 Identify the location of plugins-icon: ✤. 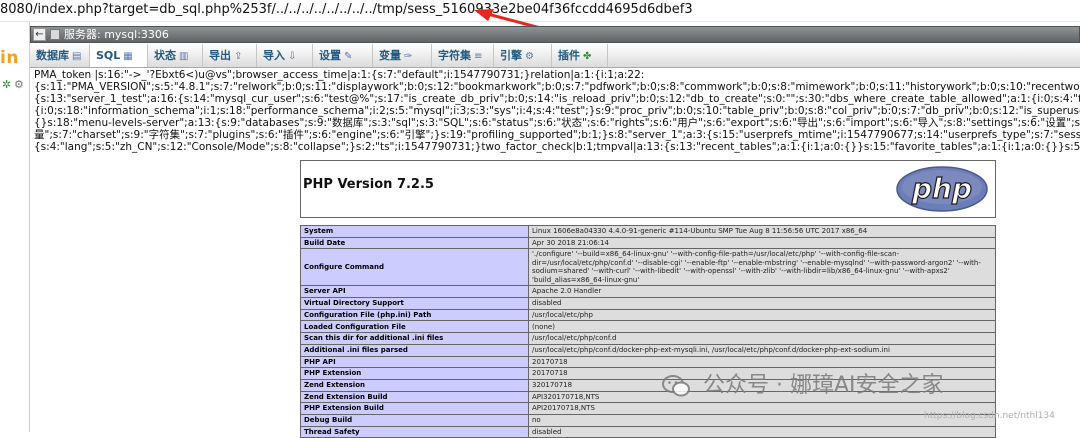
(587, 56).